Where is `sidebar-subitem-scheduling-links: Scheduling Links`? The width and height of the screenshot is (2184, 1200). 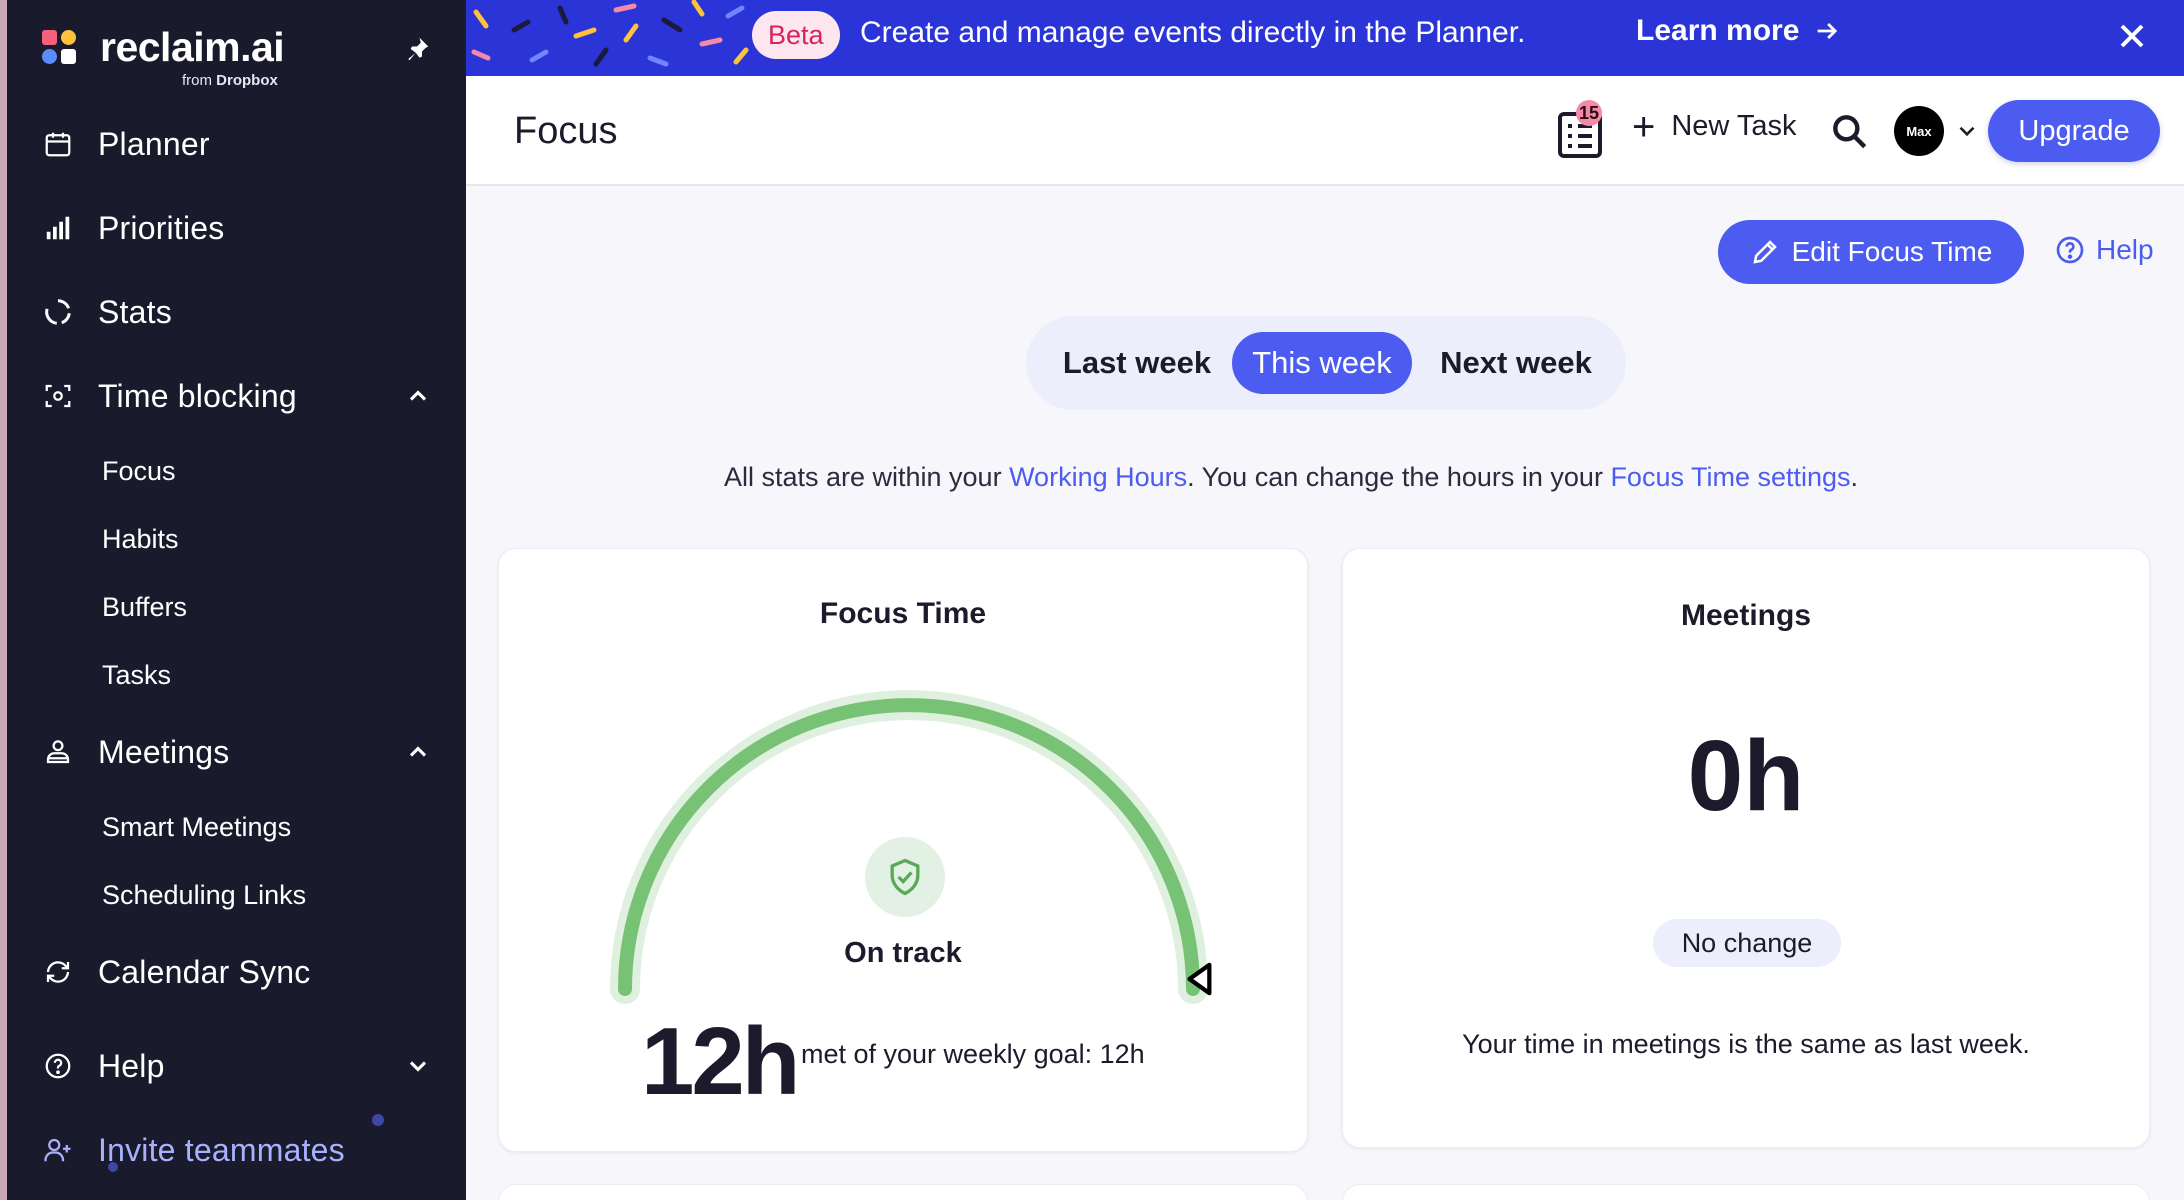
sidebar-subitem-scheduling-links: Scheduling Links is located at coordinates (204, 895).